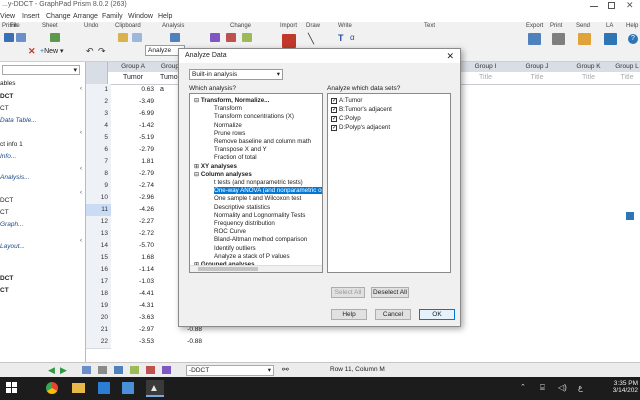  I want to click on link-icon: ⚯, so click(285, 369).